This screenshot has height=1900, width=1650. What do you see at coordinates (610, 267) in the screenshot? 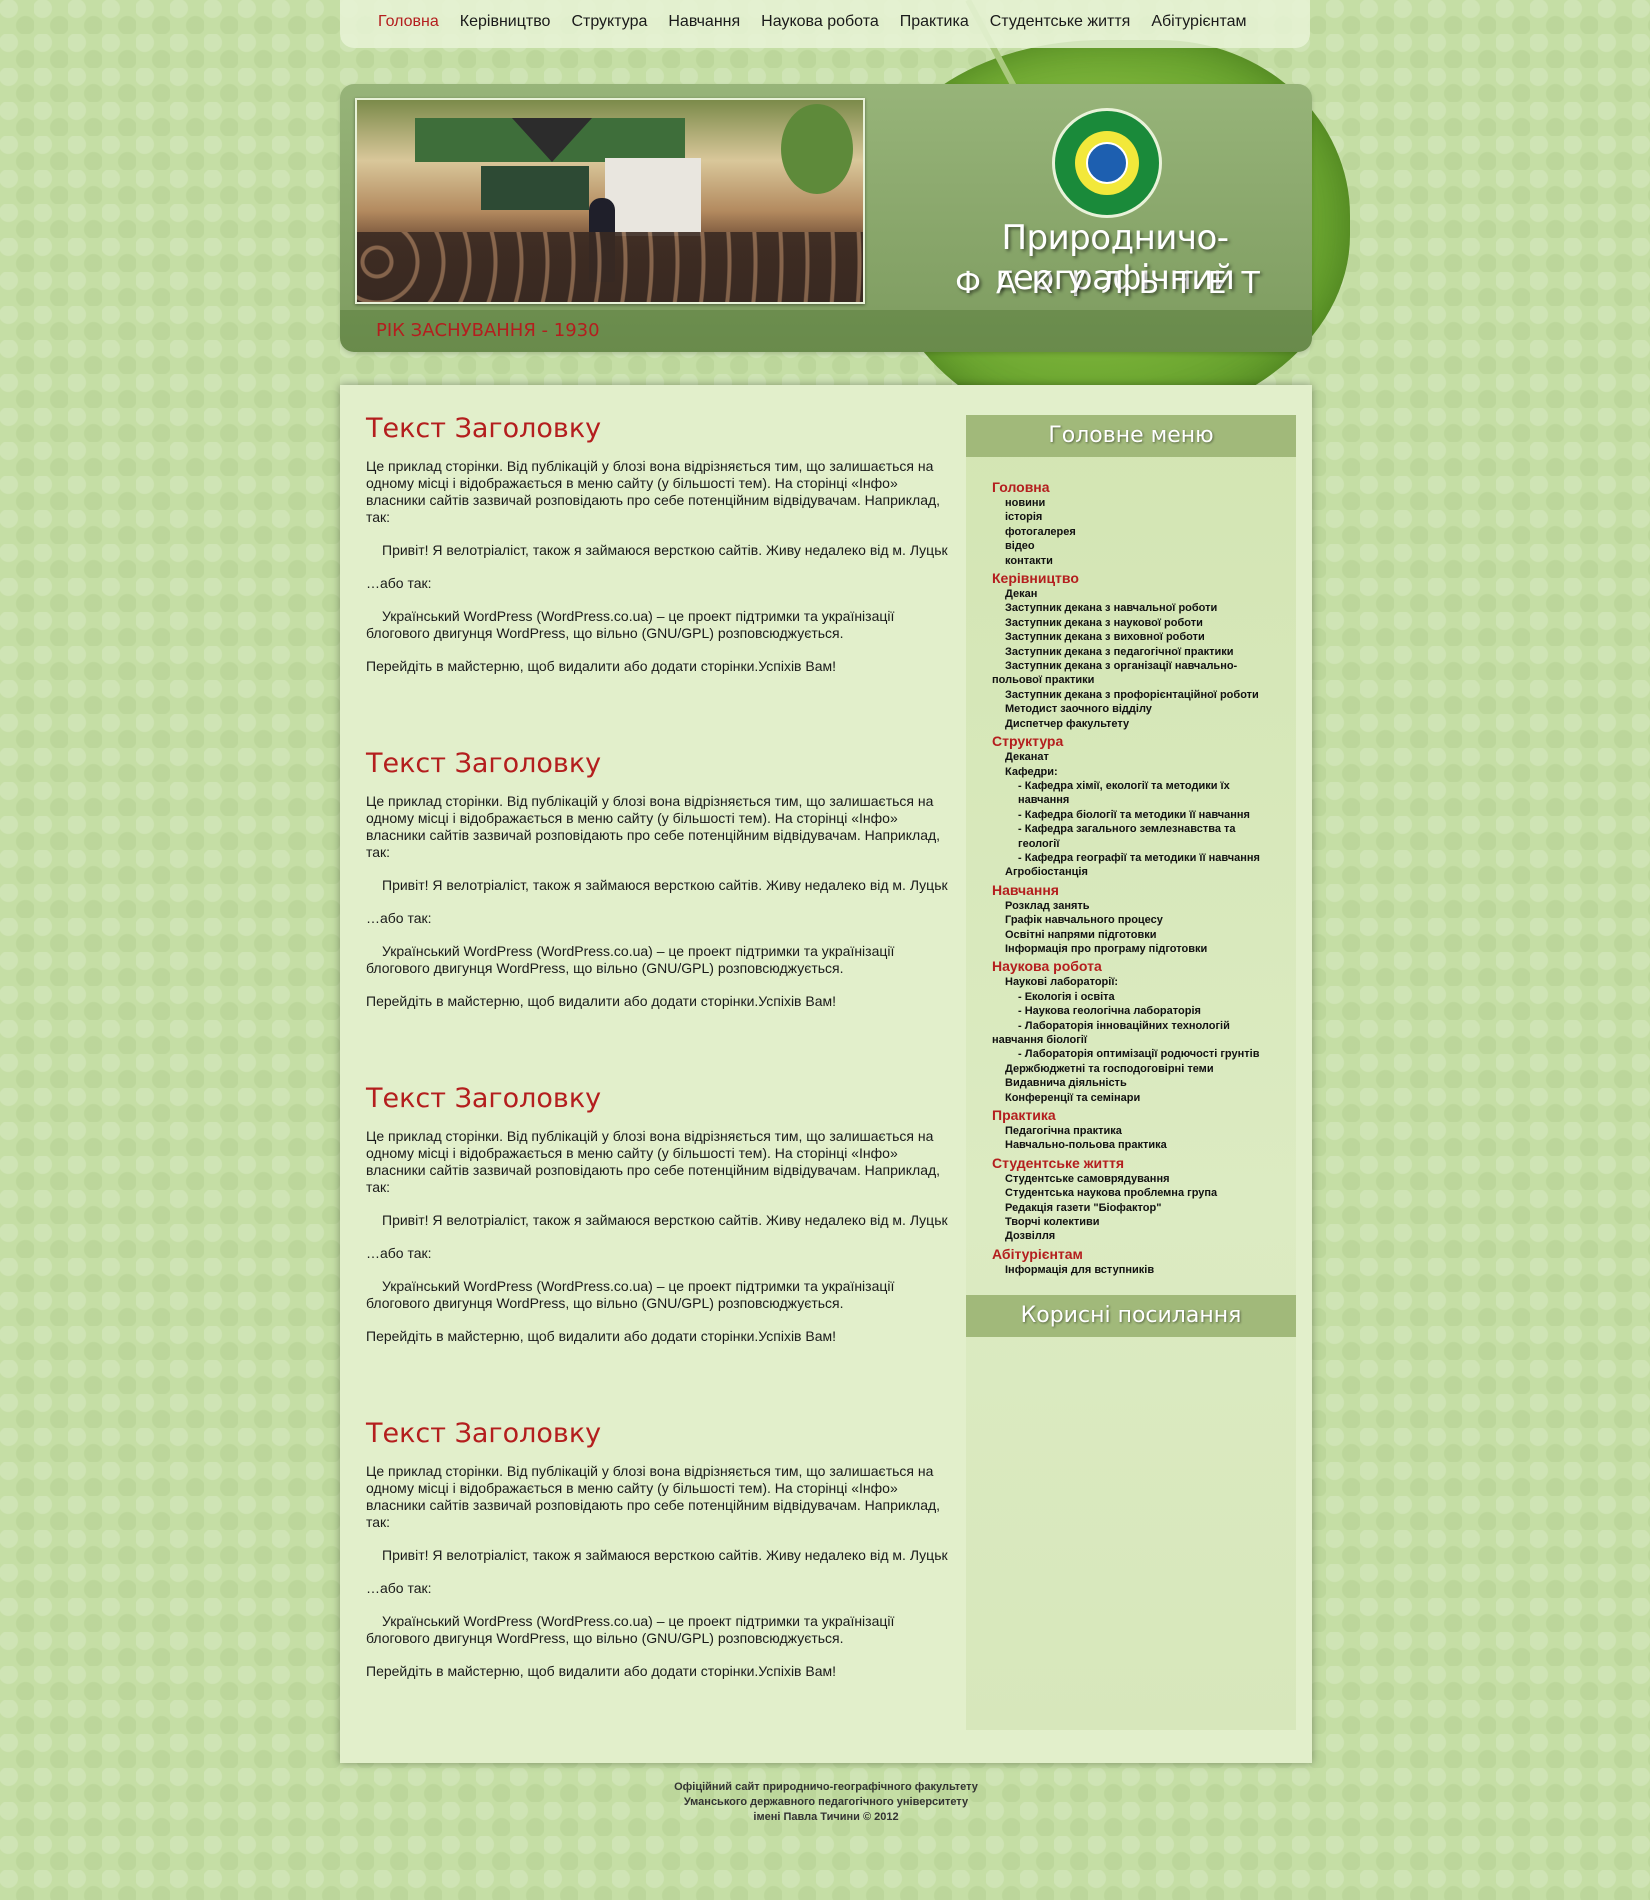
I see `photo-audience` at bounding box center [610, 267].